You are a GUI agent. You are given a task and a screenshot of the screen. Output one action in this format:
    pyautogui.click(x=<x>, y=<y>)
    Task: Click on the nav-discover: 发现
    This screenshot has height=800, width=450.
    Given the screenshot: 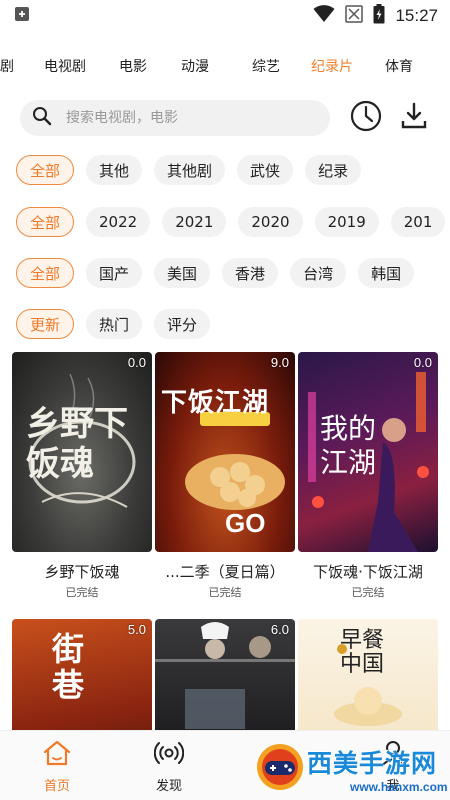 What is the action you would take?
    pyautogui.click(x=169, y=765)
    